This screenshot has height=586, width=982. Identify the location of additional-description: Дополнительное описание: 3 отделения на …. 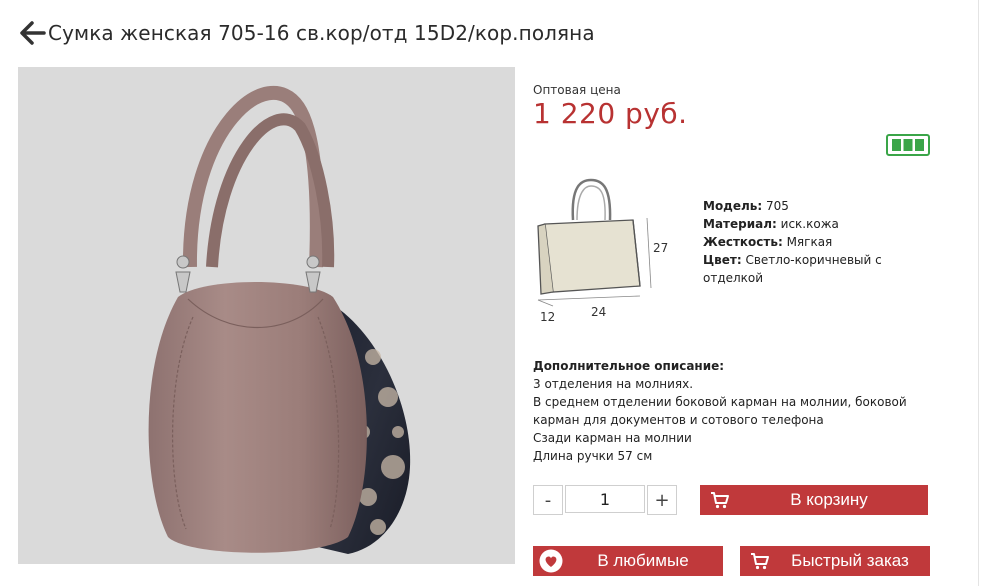
(723, 411).